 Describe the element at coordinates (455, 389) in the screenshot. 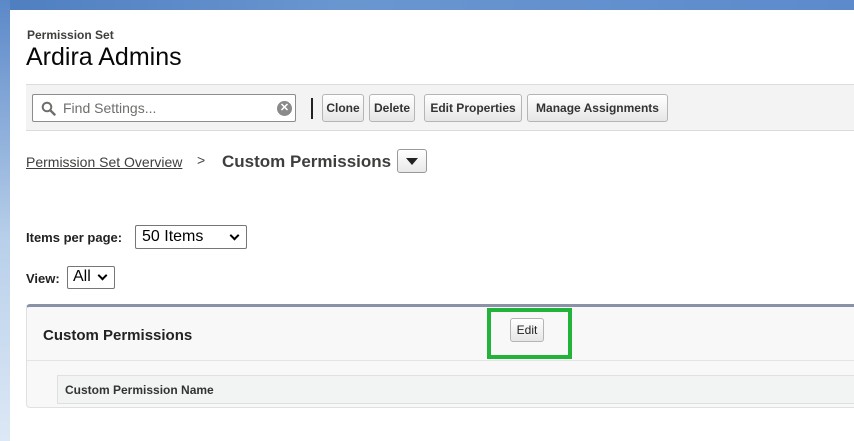

I see `table-header-row: Custom Permission Name` at that location.